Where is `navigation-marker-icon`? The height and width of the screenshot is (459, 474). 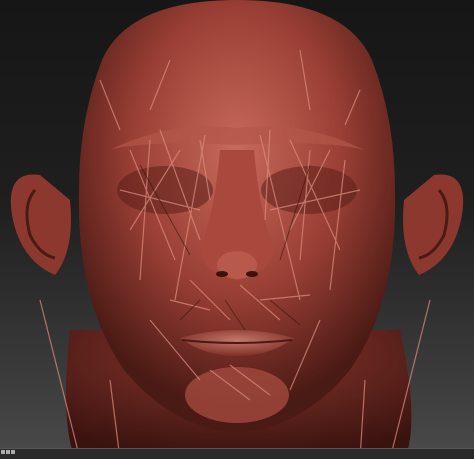 navigation-marker-icon is located at coordinates (8, 452).